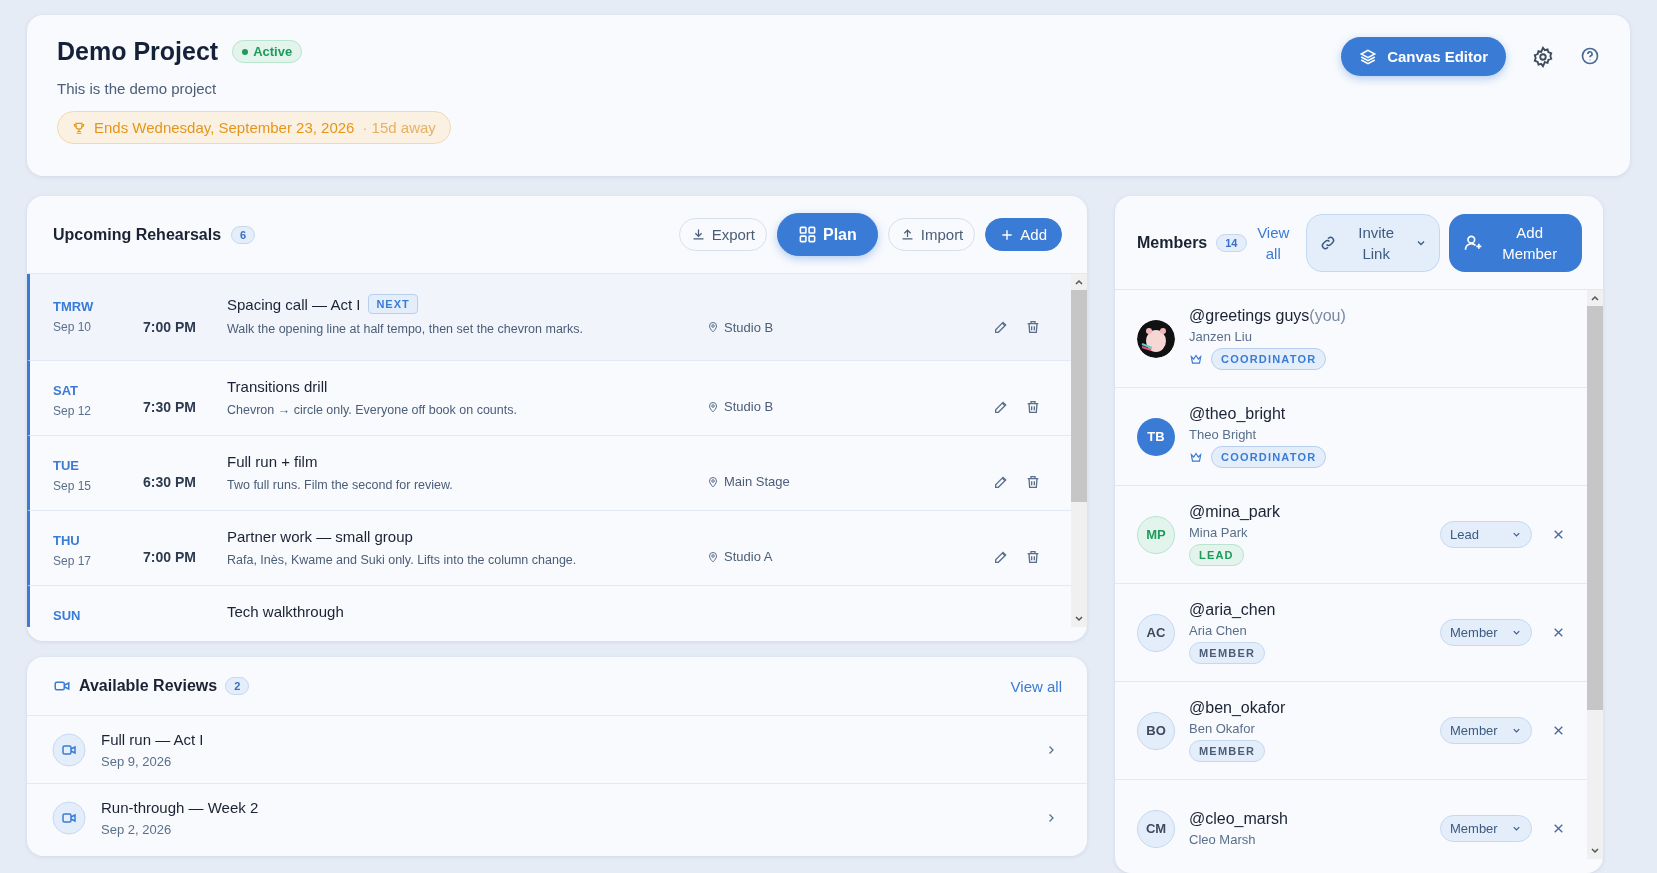  What do you see at coordinates (267, 51) in the screenshot?
I see `status-badge: Active` at bounding box center [267, 51].